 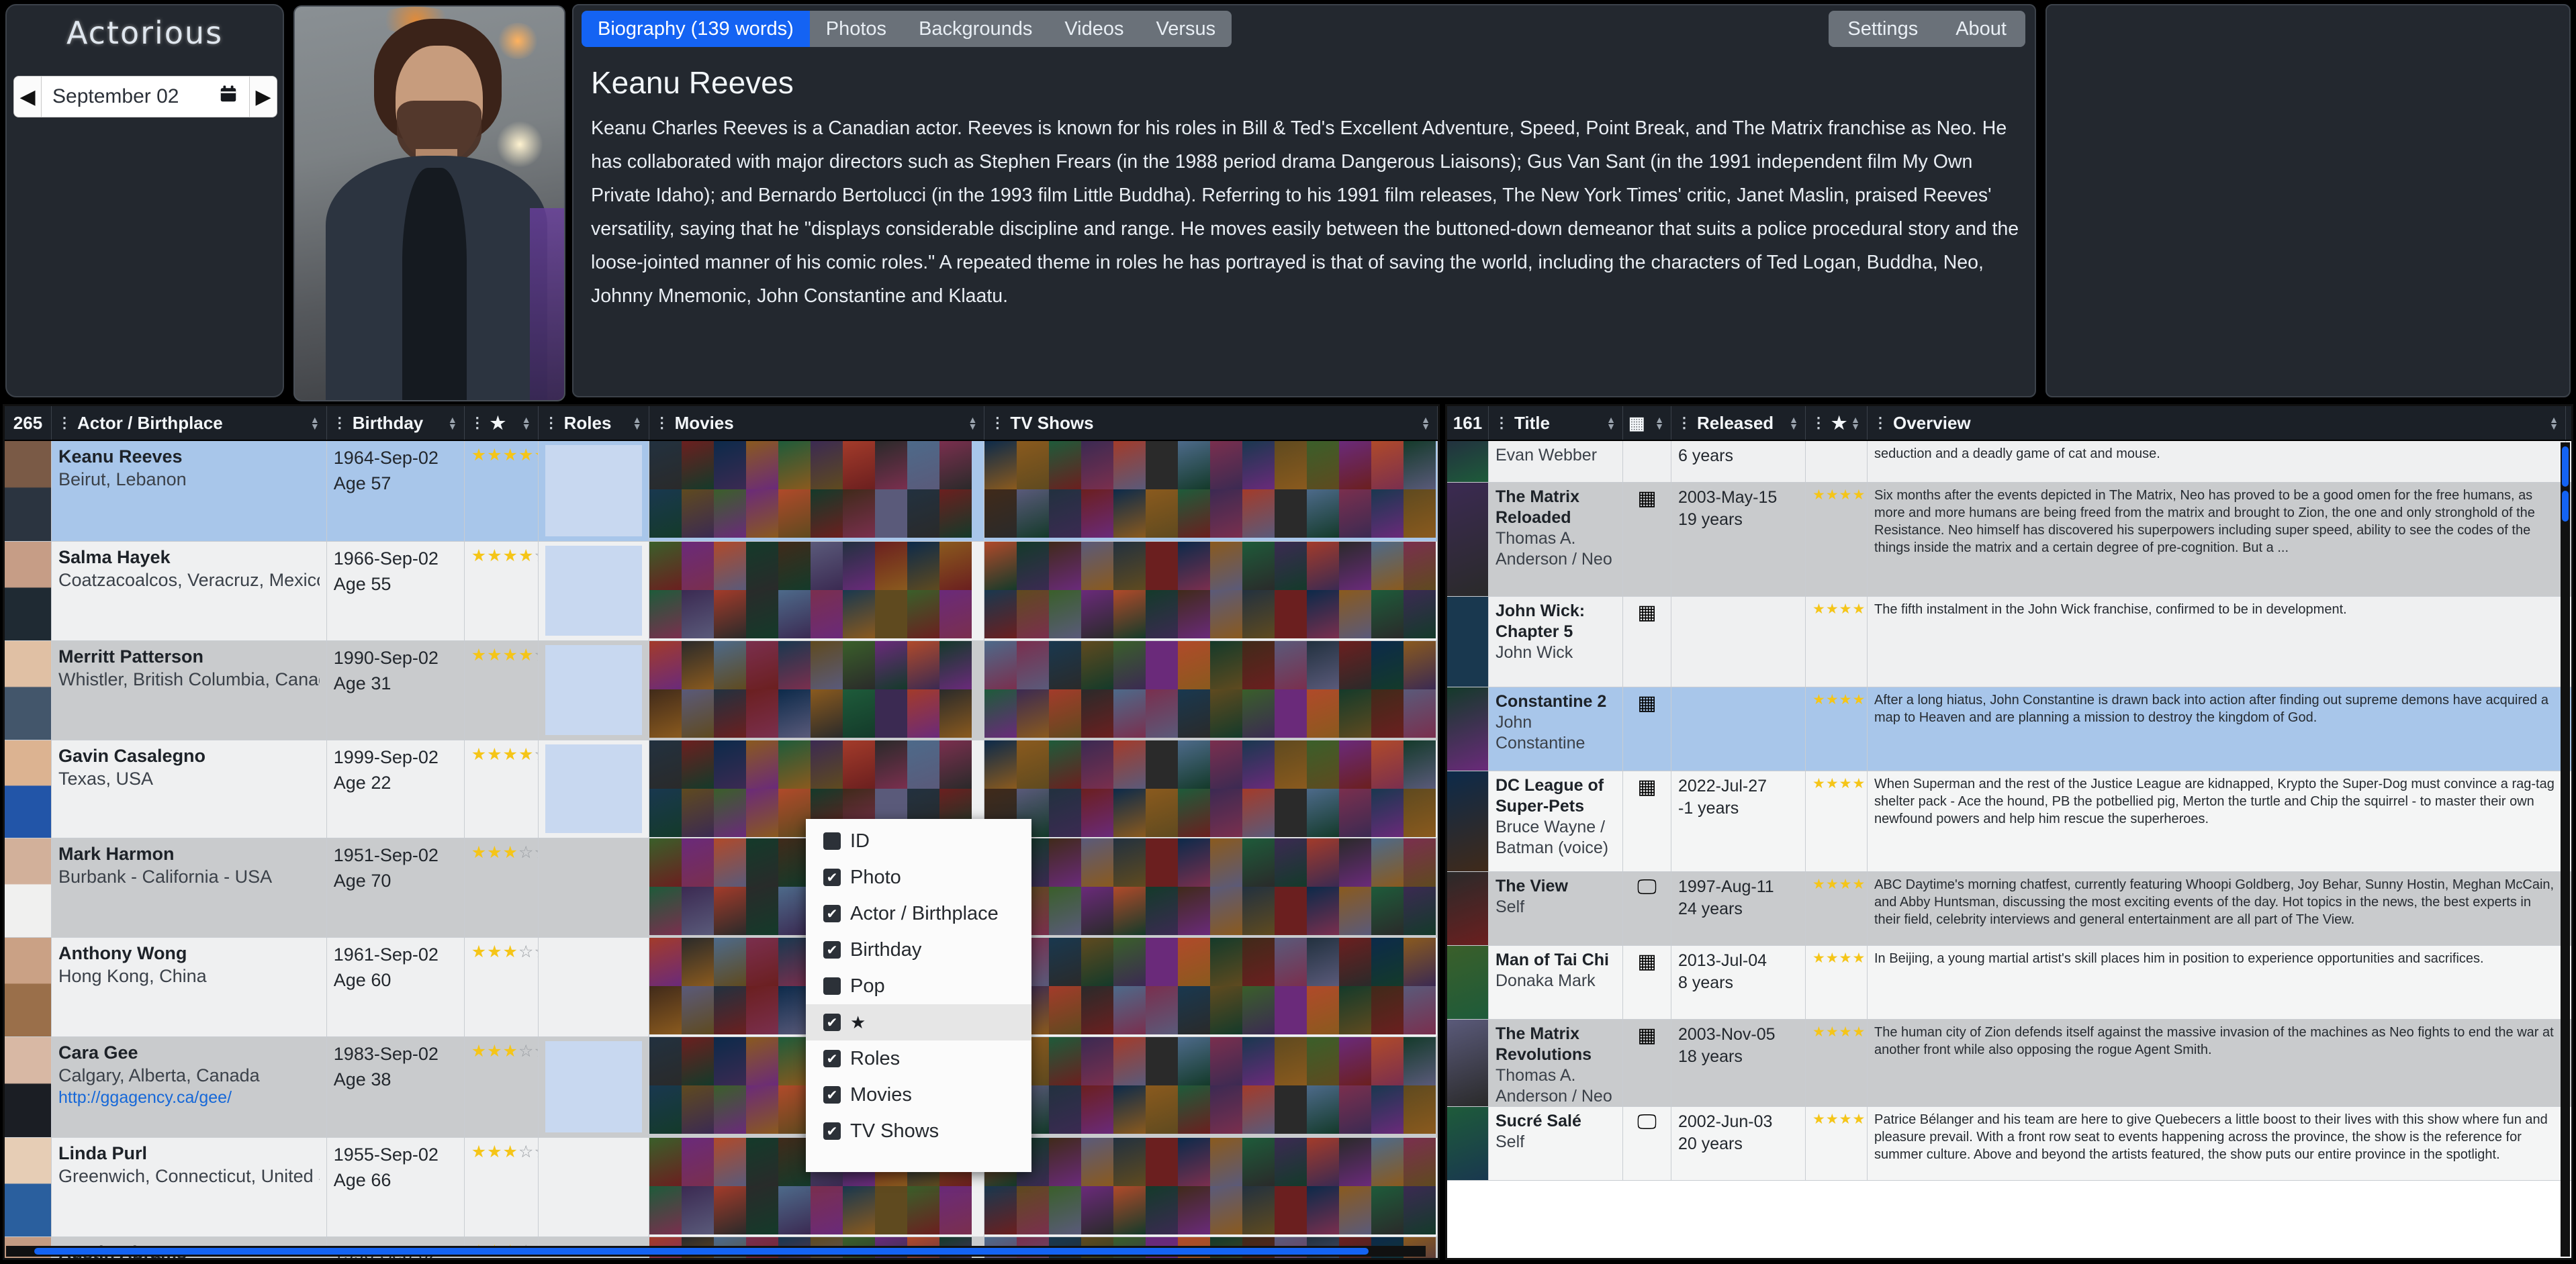 I want to click on column-menu-item-photo: ✔ Photo, so click(x=918, y=877).